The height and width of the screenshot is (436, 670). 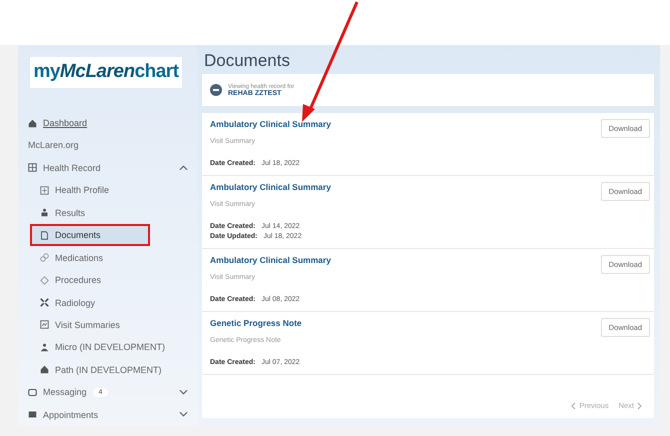 I want to click on dashboard-link: Dashboard, so click(x=108, y=123).